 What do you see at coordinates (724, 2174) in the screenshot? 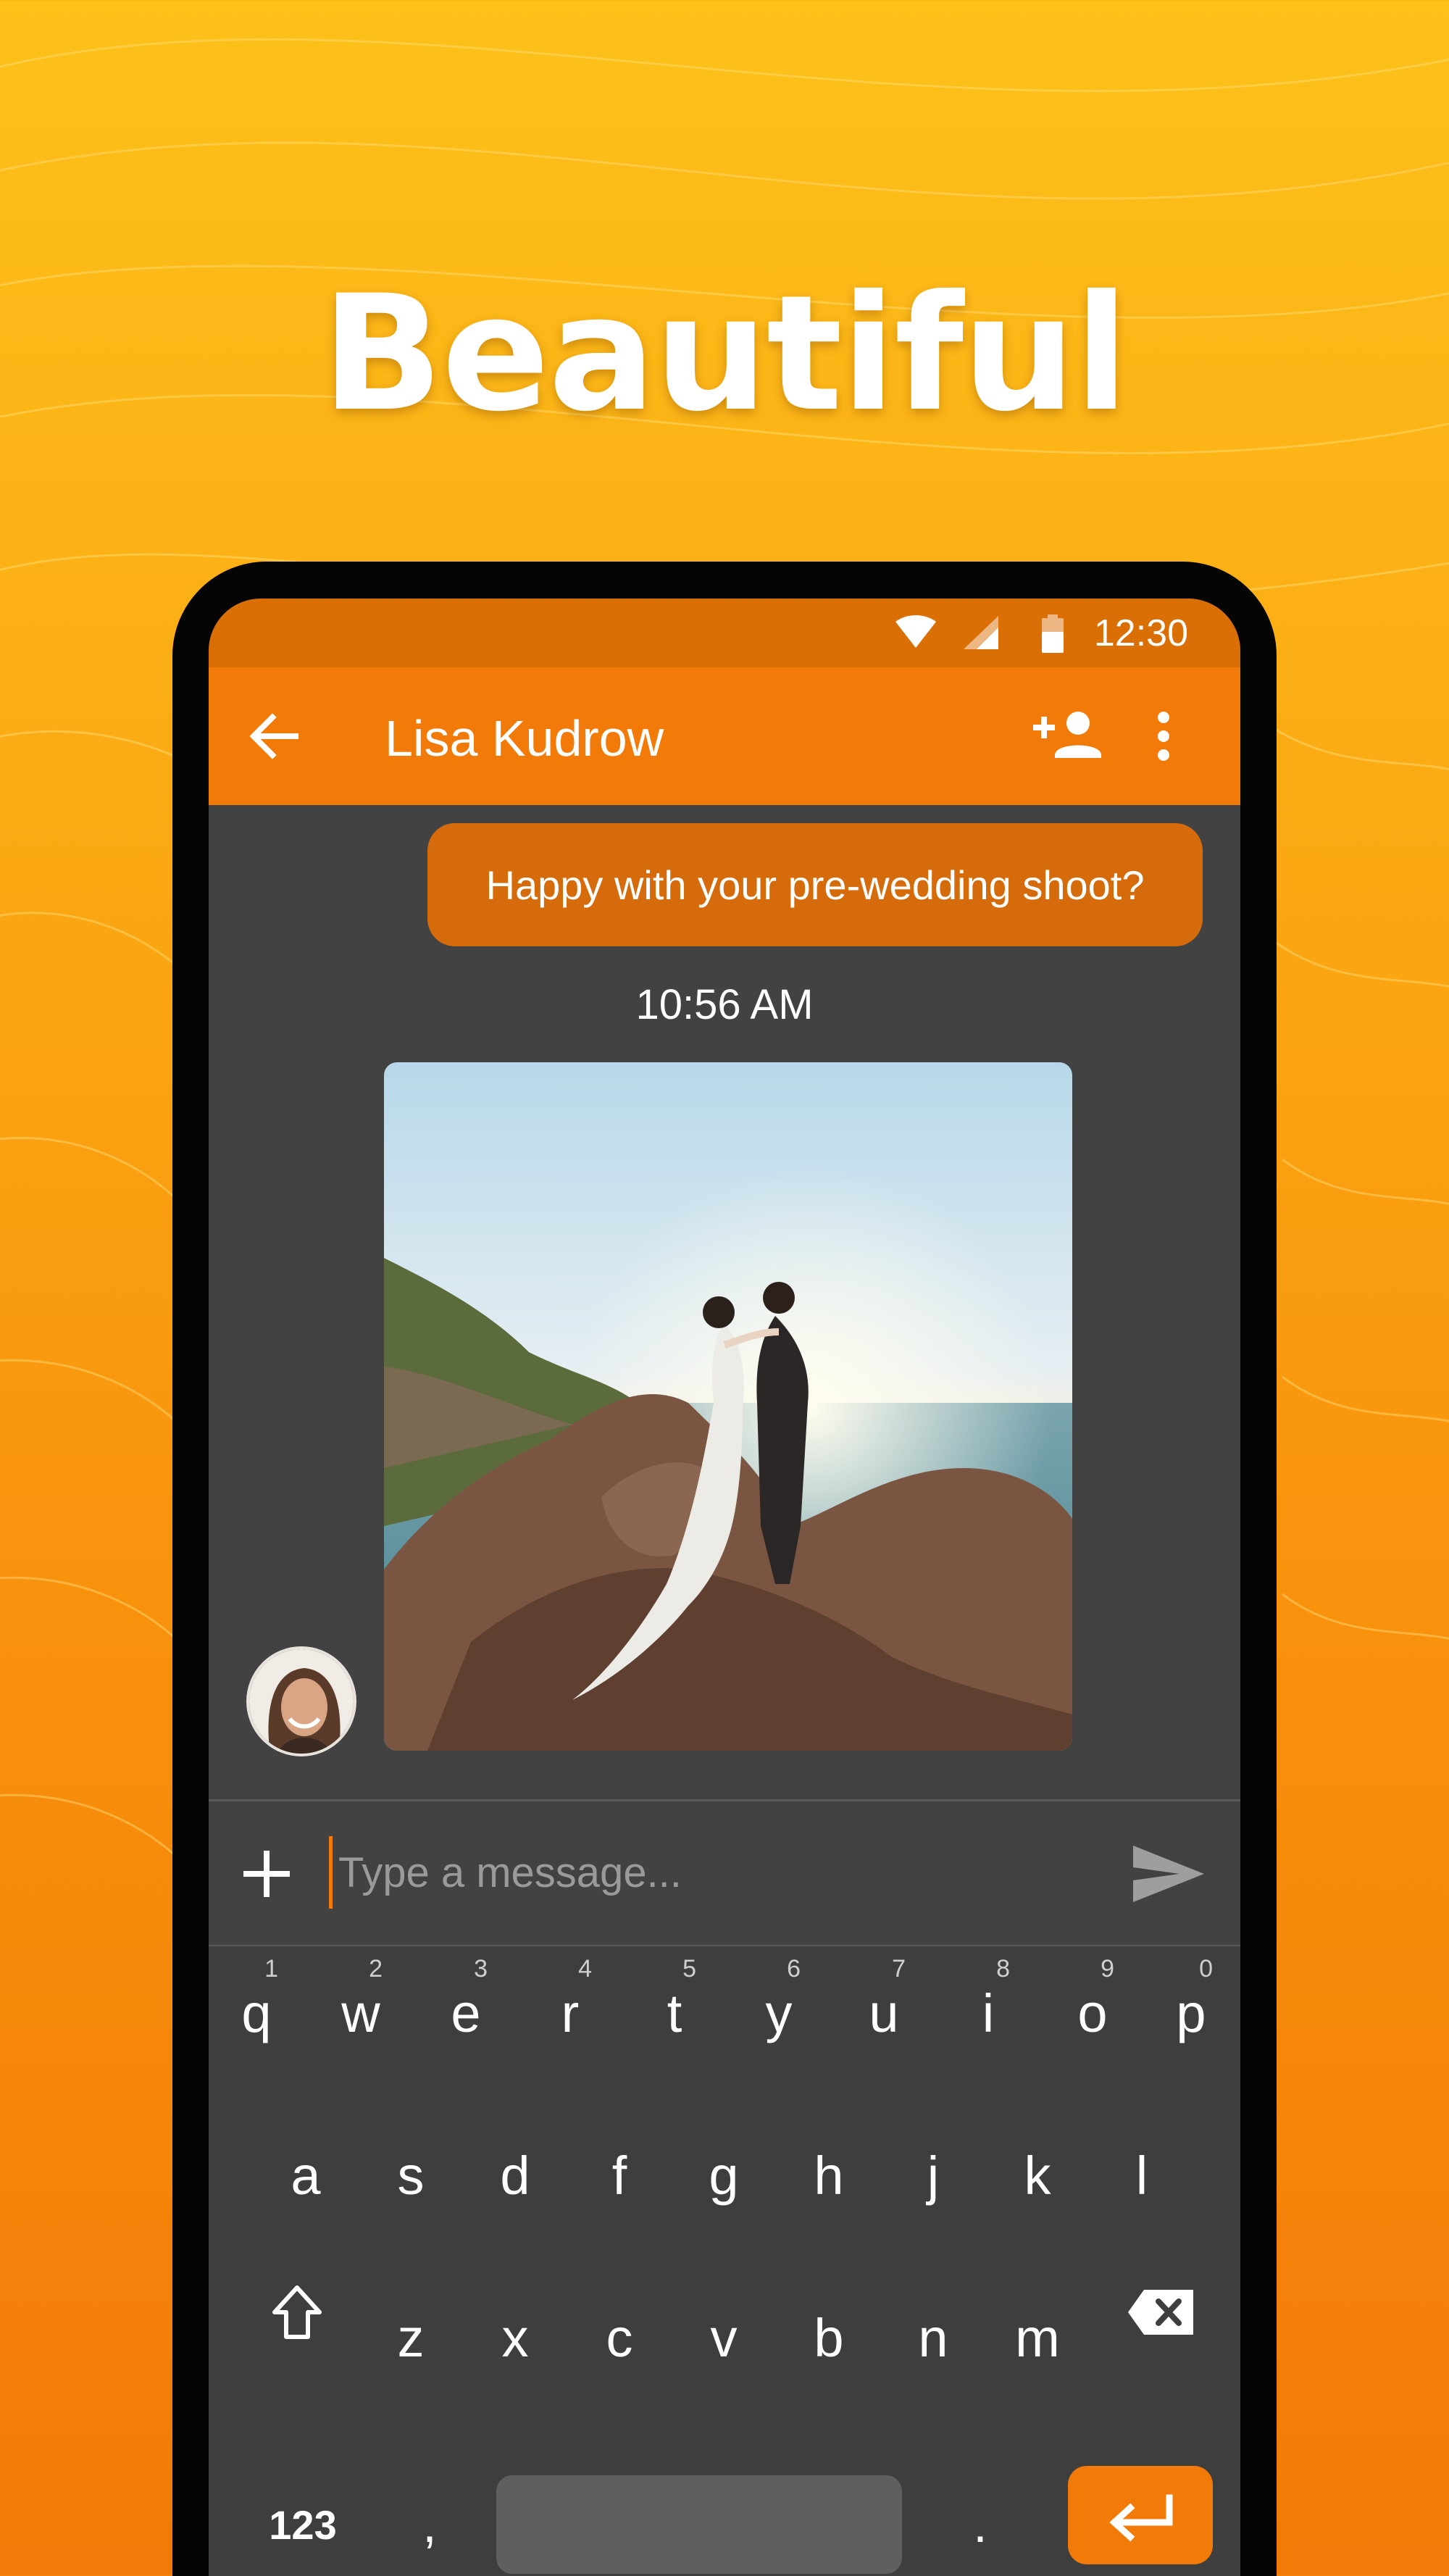
I see `key-g: g` at bounding box center [724, 2174].